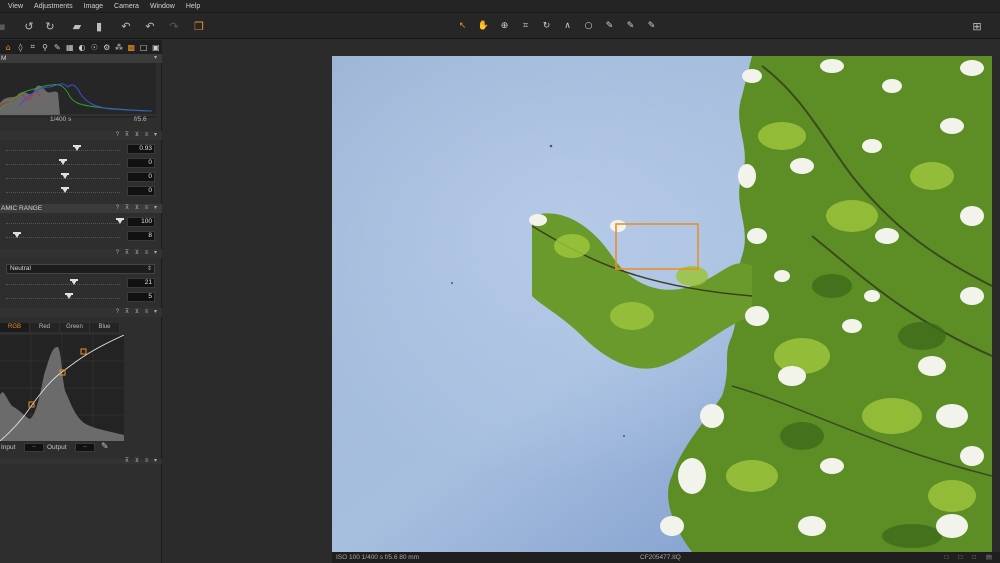 The height and width of the screenshot is (563, 1000). Describe the element at coordinates (162, 6) in the screenshot. I see `menu-window: Window` at that location.